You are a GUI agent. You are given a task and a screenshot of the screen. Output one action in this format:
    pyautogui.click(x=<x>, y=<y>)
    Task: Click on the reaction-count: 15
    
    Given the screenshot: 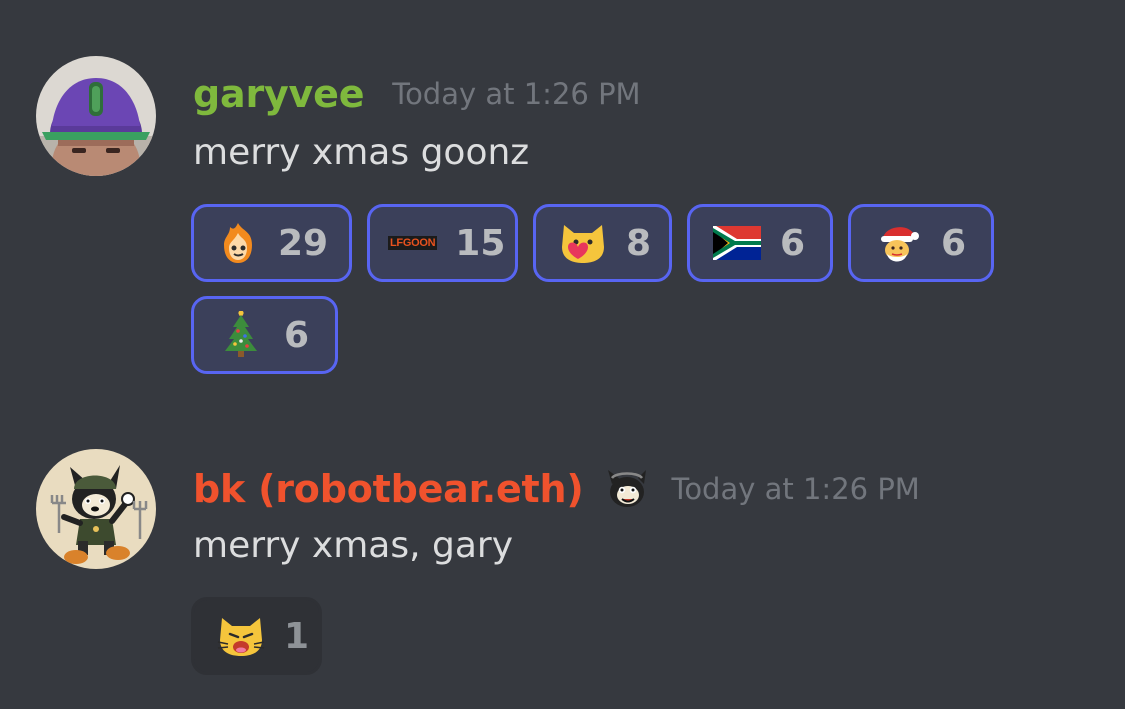 What is the action you would take?
    pyautogui.click(x=480, y=243)
    